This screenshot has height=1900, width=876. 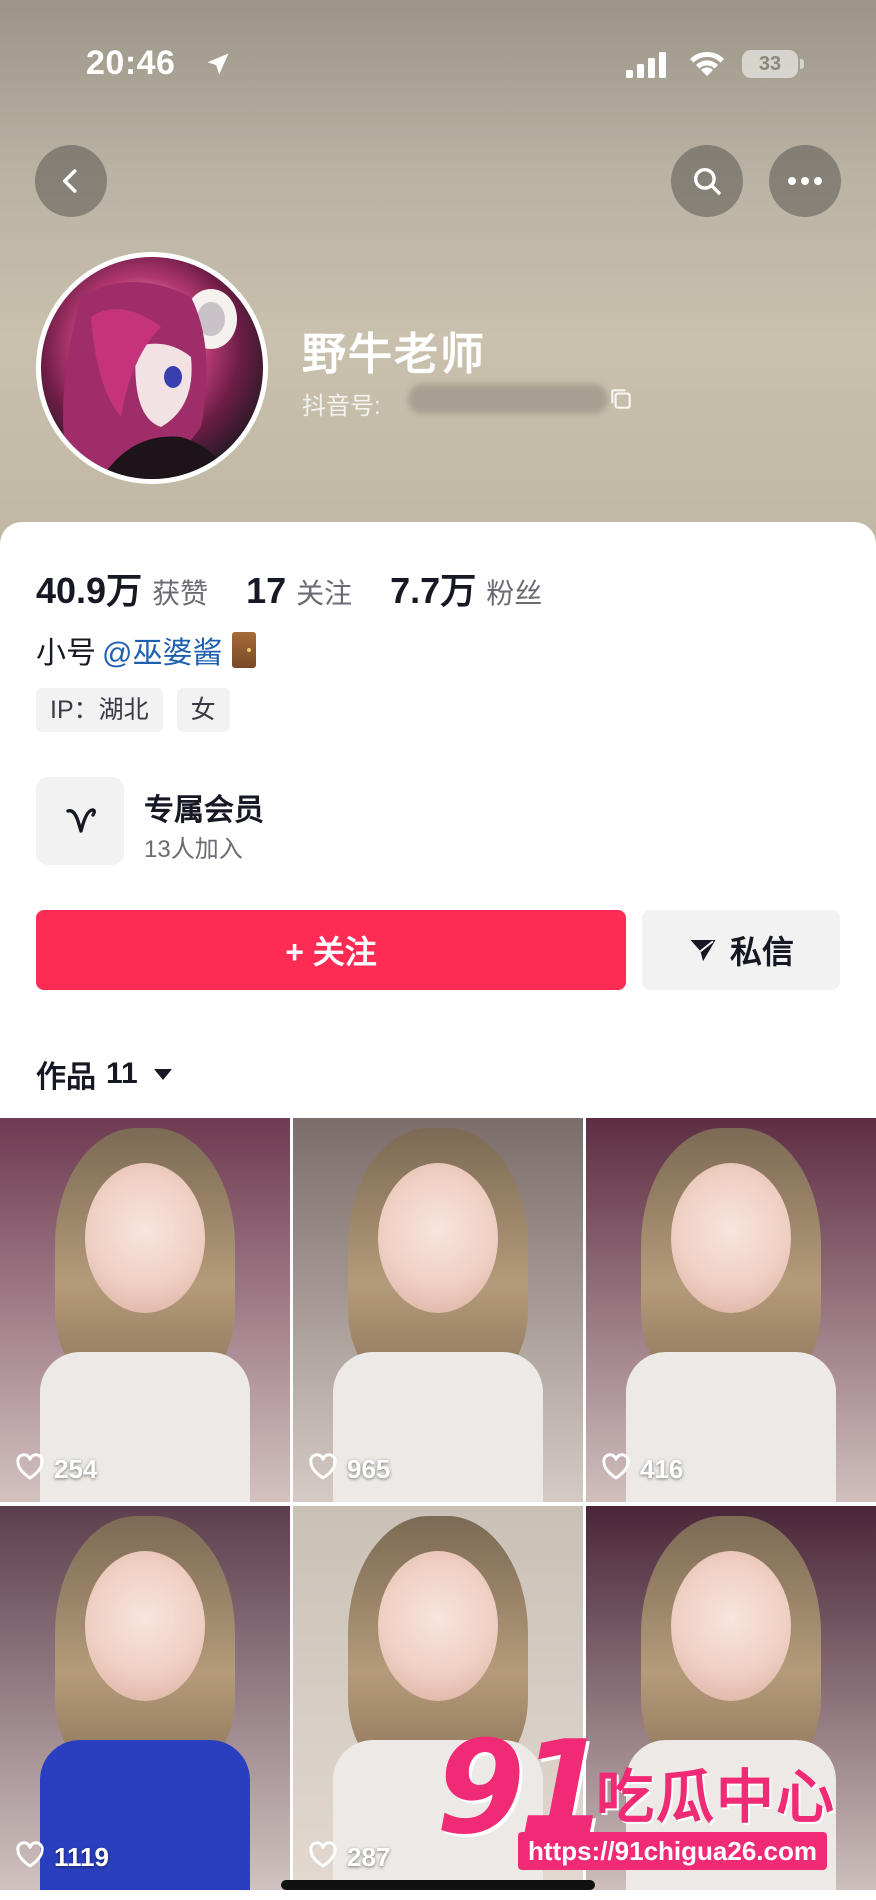 I want to click on video-likes: 416, so click(x=641, y=1469).